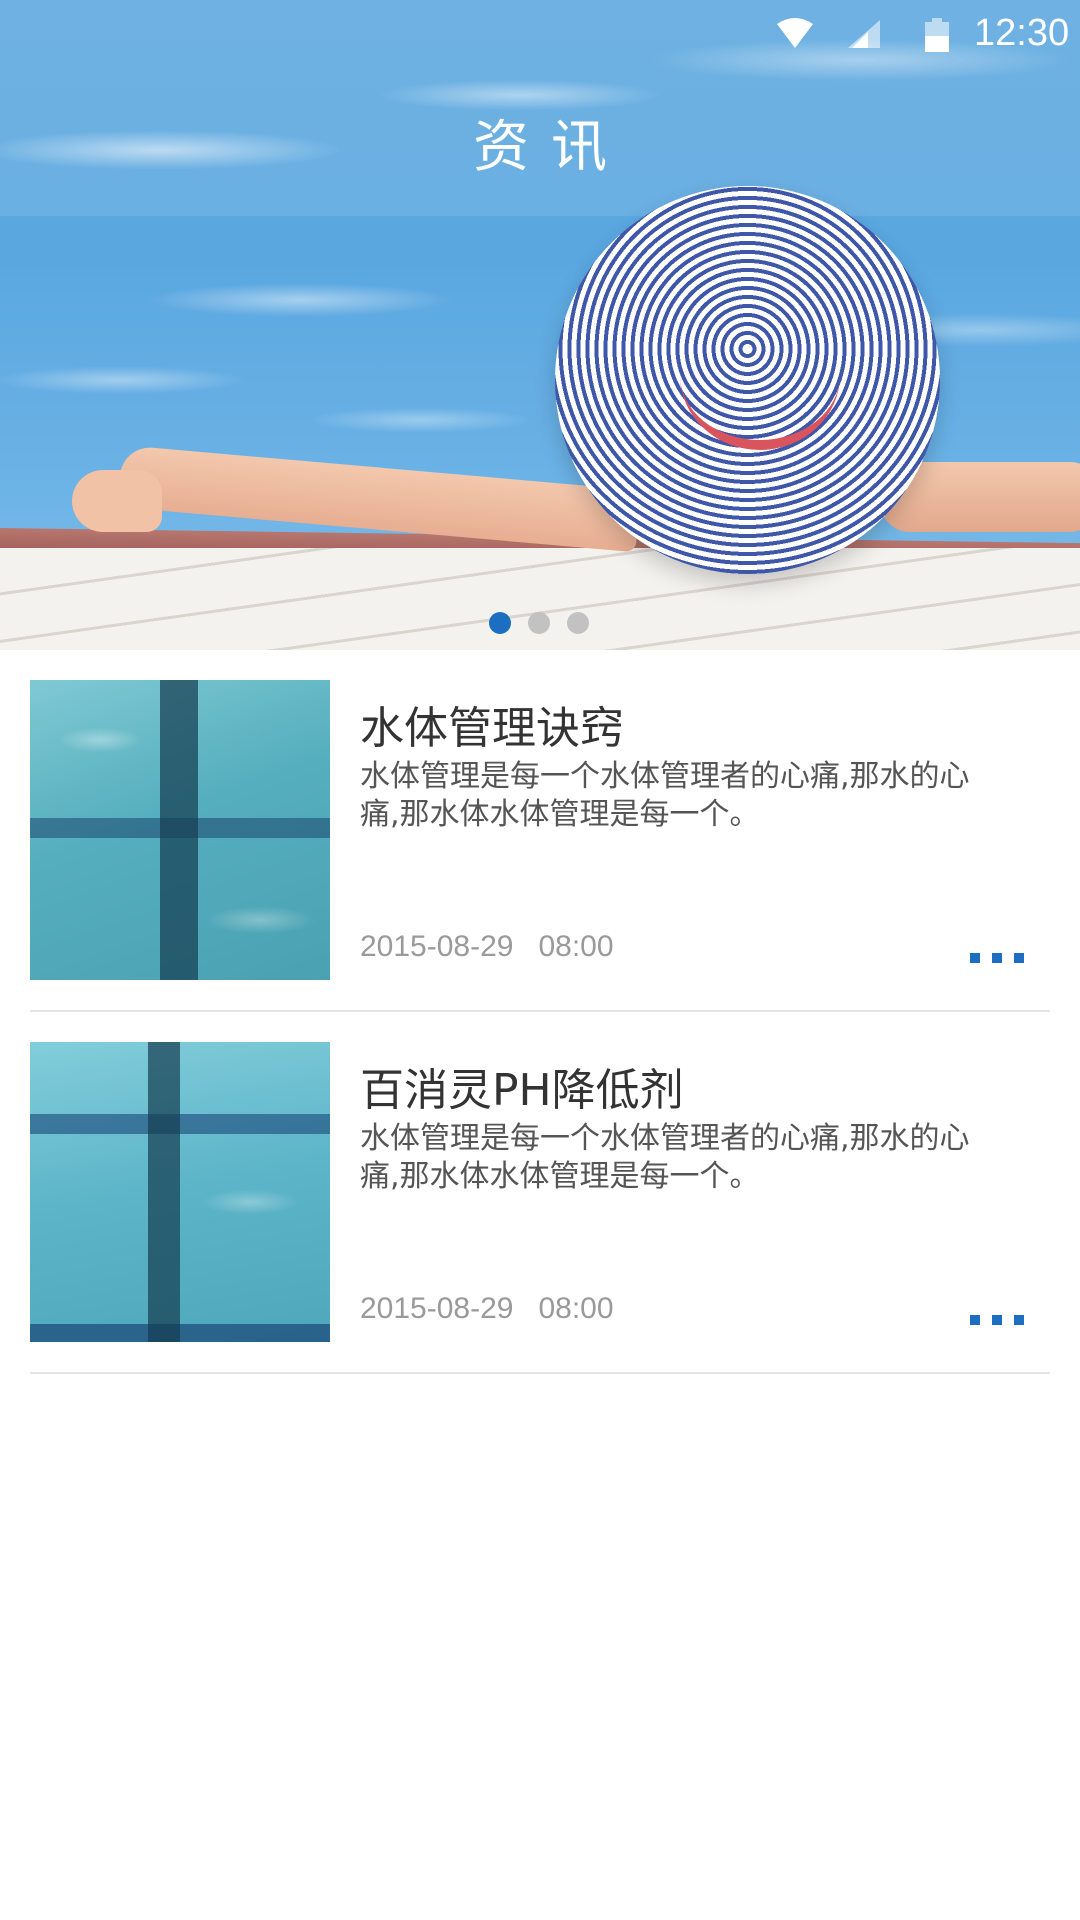  Describe the element at coordinates (1022, 33) in the screenshot. I see `status-time: 12:30` at that location.